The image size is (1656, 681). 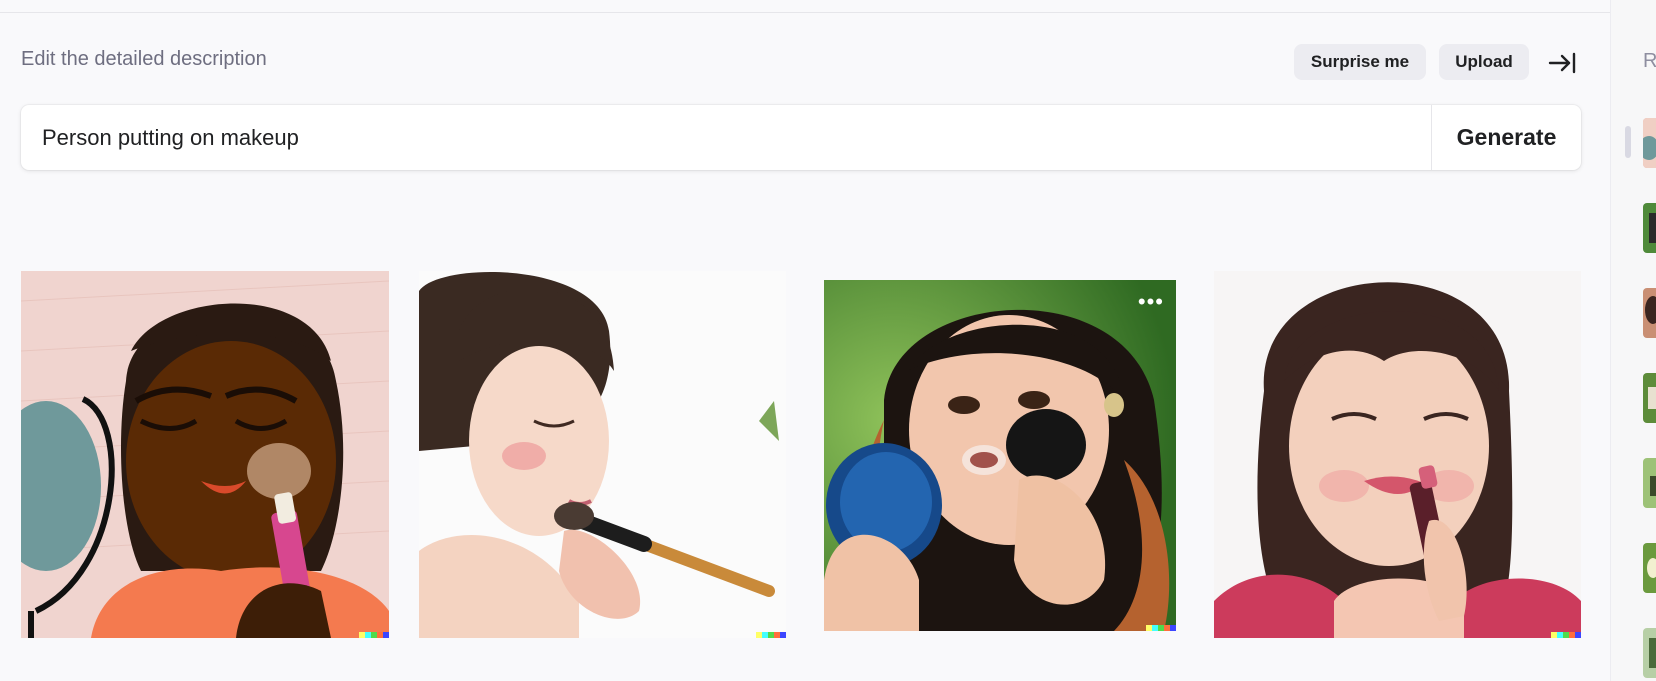 What do you see at coordinates (1151, 302) in the screenshot?
I see `more-options-icon: •••` at bounding box center [1151, 302].